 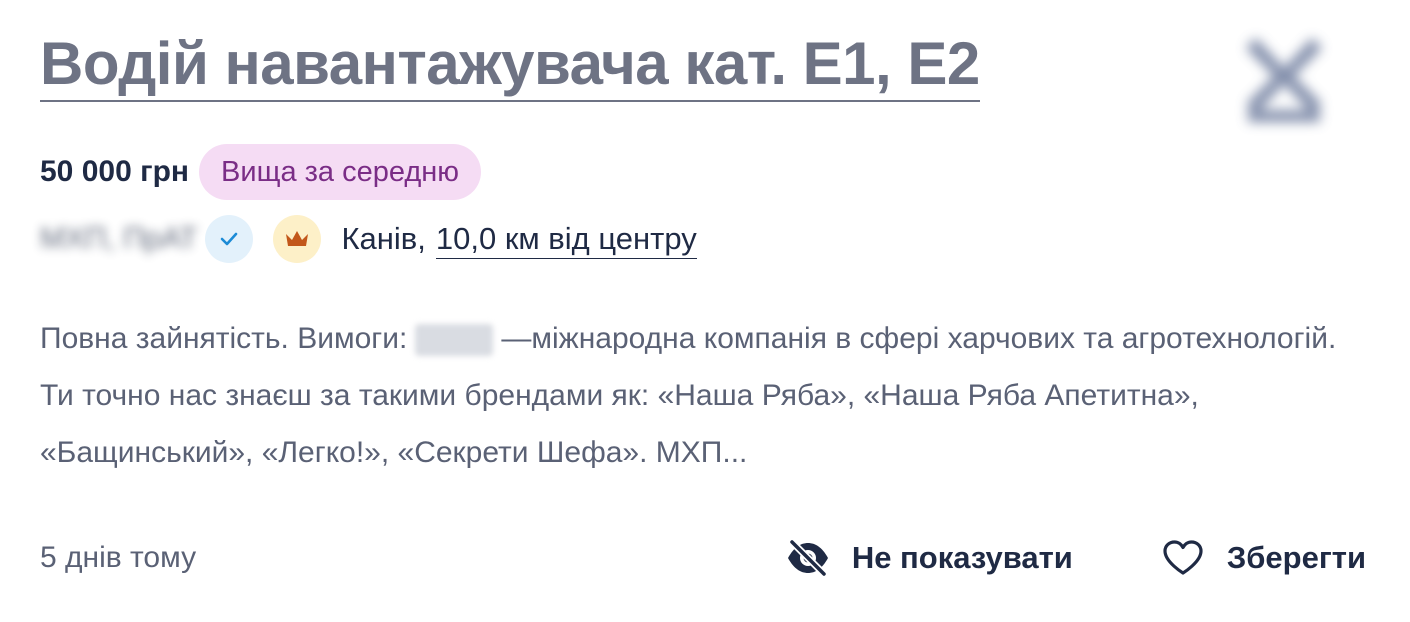 What do you see at coordinates (1296, 557) in the screenshot?
I see `save-button-label: Зберегти` at bounding box center [1296, 557].